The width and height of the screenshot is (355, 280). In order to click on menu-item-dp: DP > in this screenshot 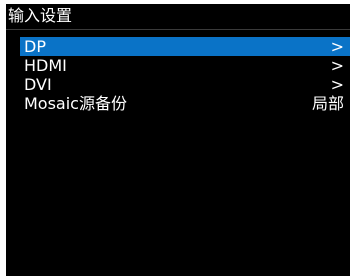, I will do `click(185, 46)`.